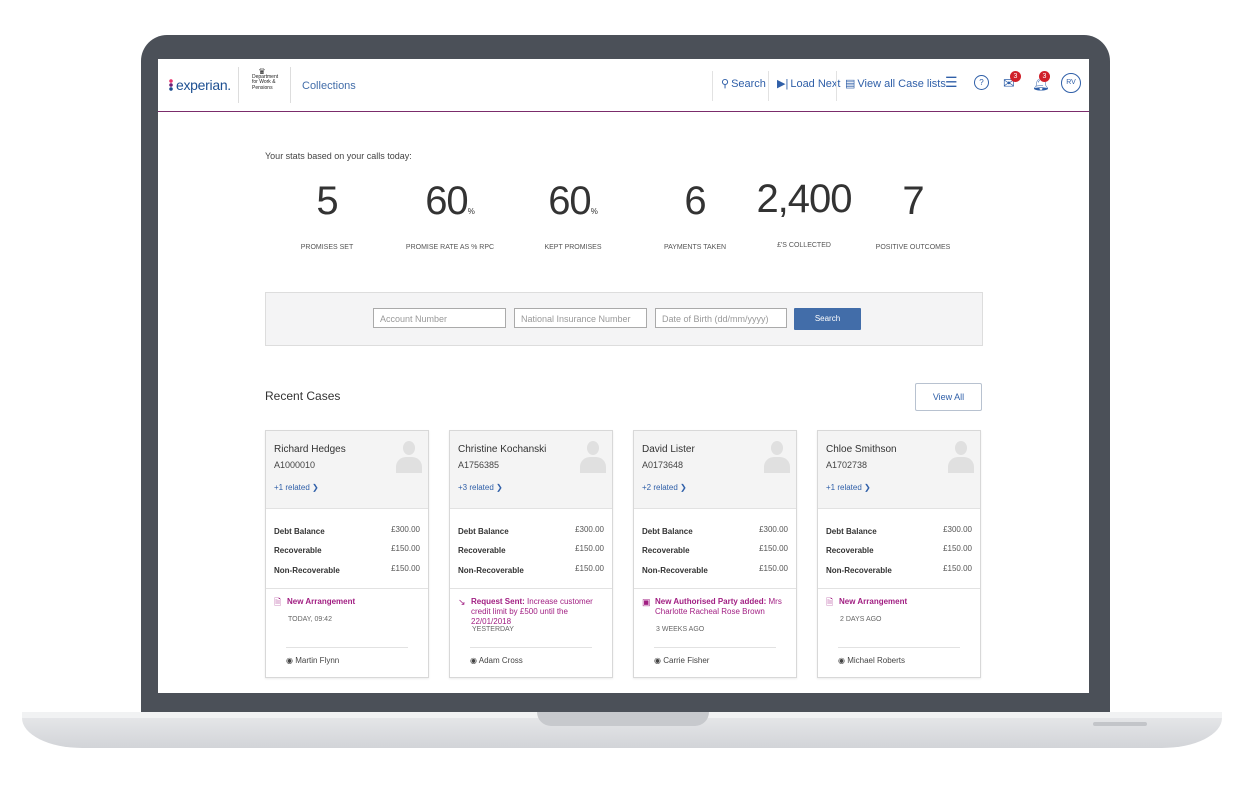 The image size is (1236, 805). I want to click on date-of-birth-field: Date of Birth (dd/mm/yyyy), so click(721, 318).